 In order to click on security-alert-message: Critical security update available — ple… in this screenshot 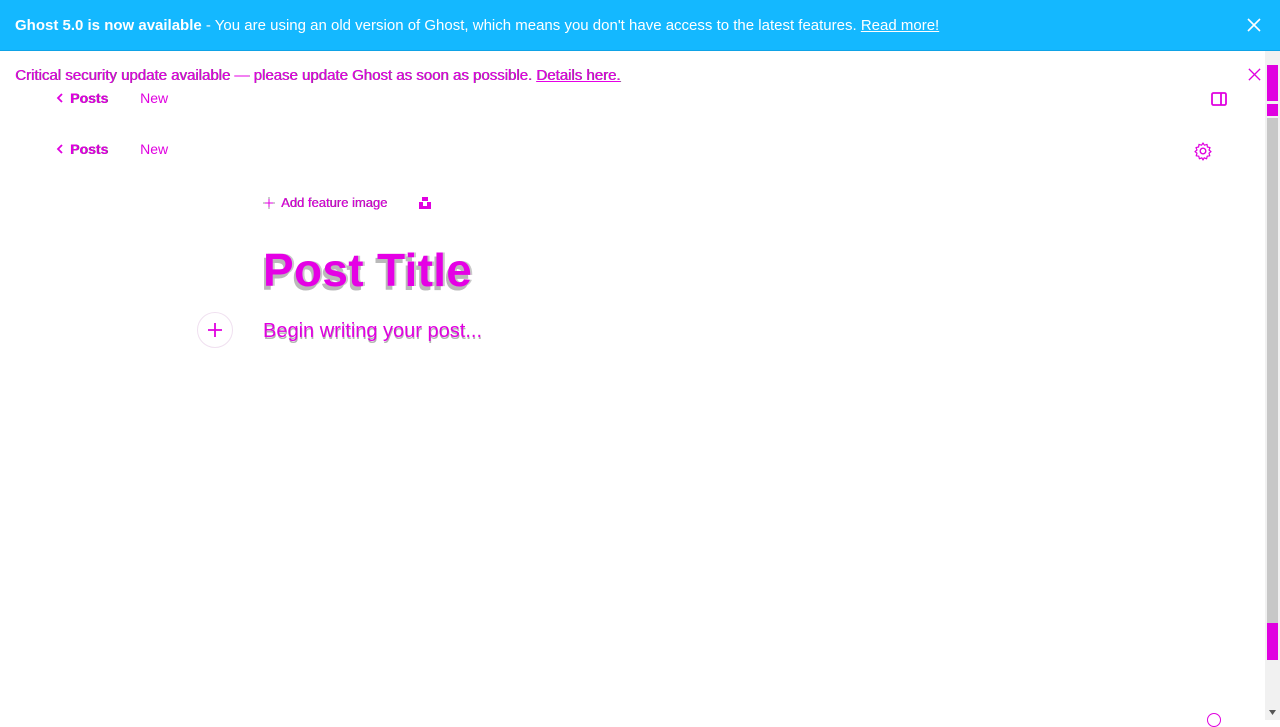, I will do `click(276, 75)`.